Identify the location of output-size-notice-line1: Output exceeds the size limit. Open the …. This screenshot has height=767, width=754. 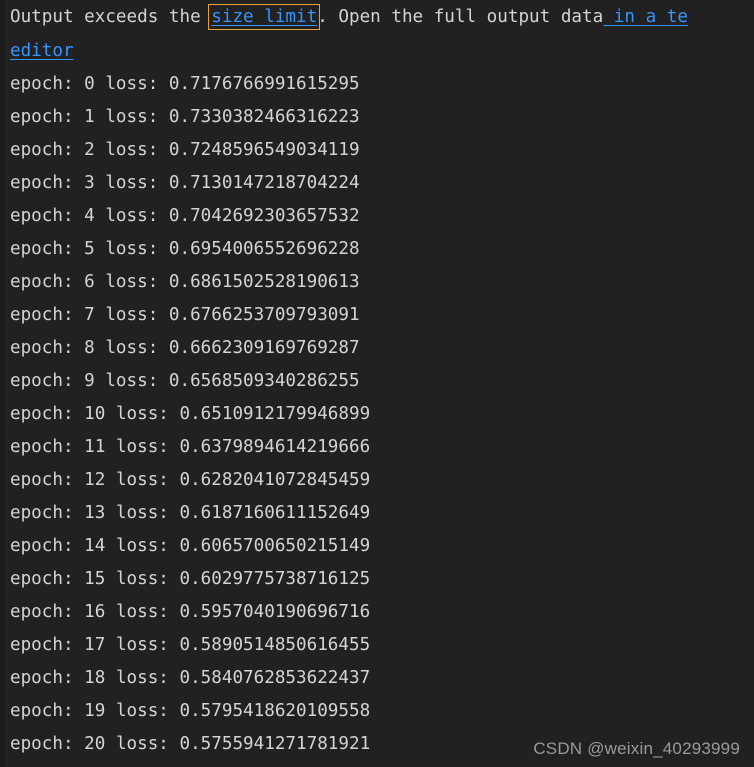
(377, 17).